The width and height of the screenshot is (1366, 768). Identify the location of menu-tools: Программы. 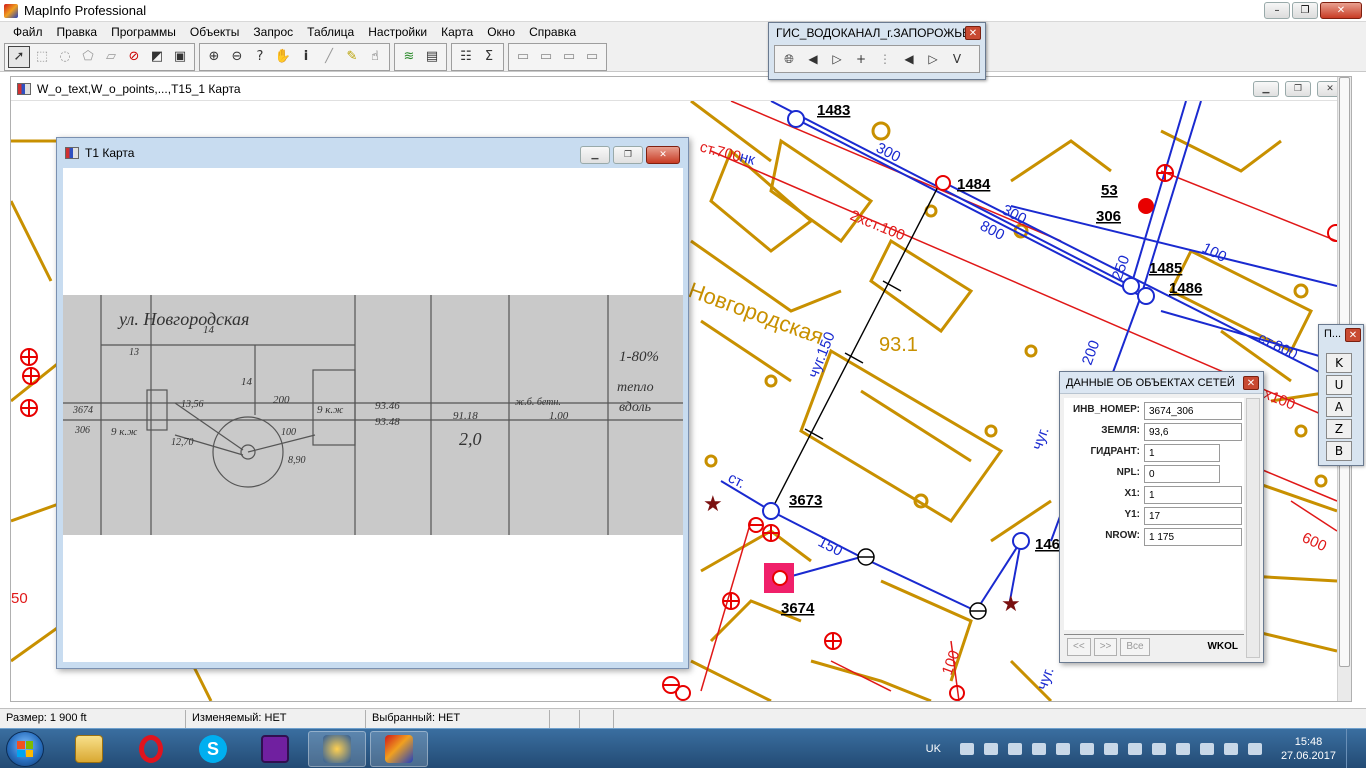
(143, 32).